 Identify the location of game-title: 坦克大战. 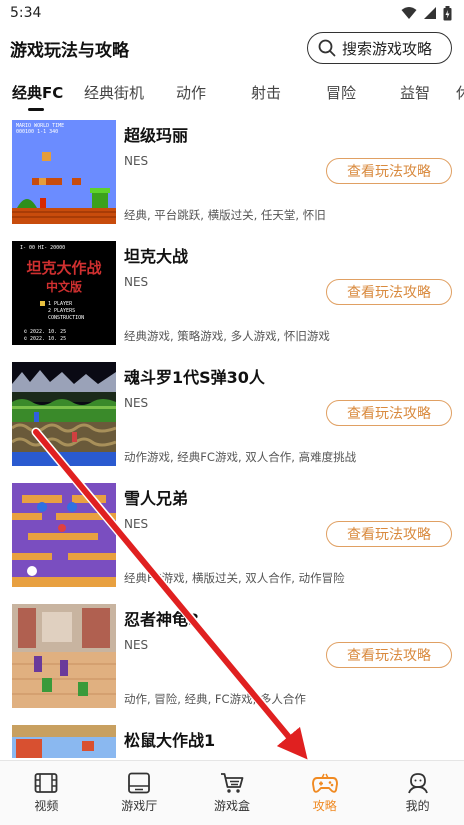
(156, 255).